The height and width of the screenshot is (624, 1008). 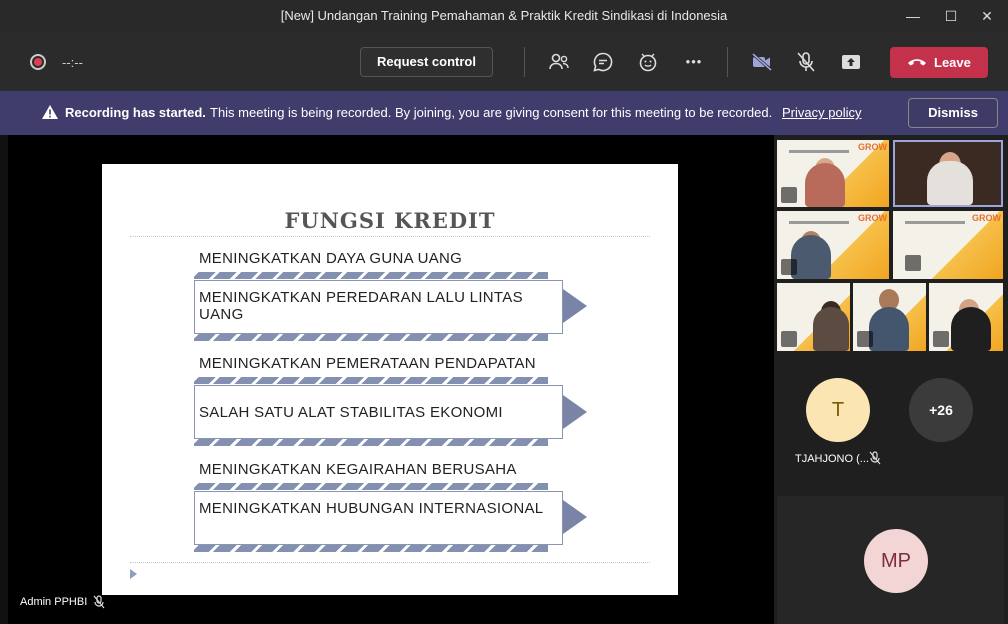 What do you see at coordinates (54, 602) in the screenshot?
I see `presenter-name: Admin PPHBI` at bounding box center [54, 602].